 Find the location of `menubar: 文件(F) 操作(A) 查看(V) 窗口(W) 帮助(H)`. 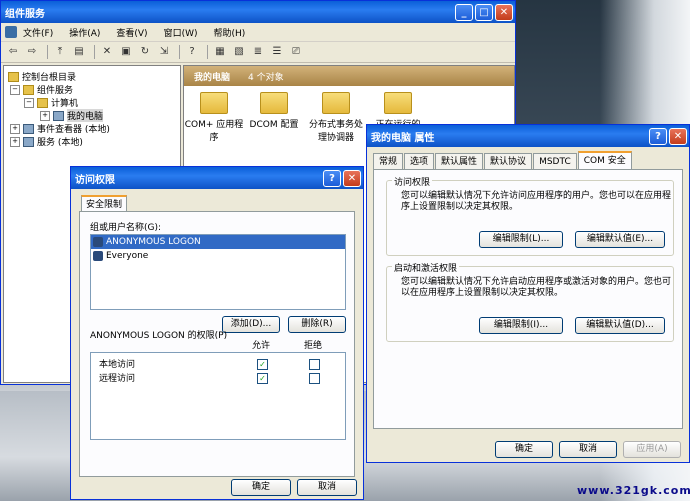

menubar: 文件(F) 操作(A) 查看(V) 窗口(W) 帮助(H) is located at coordinates (258, 32).